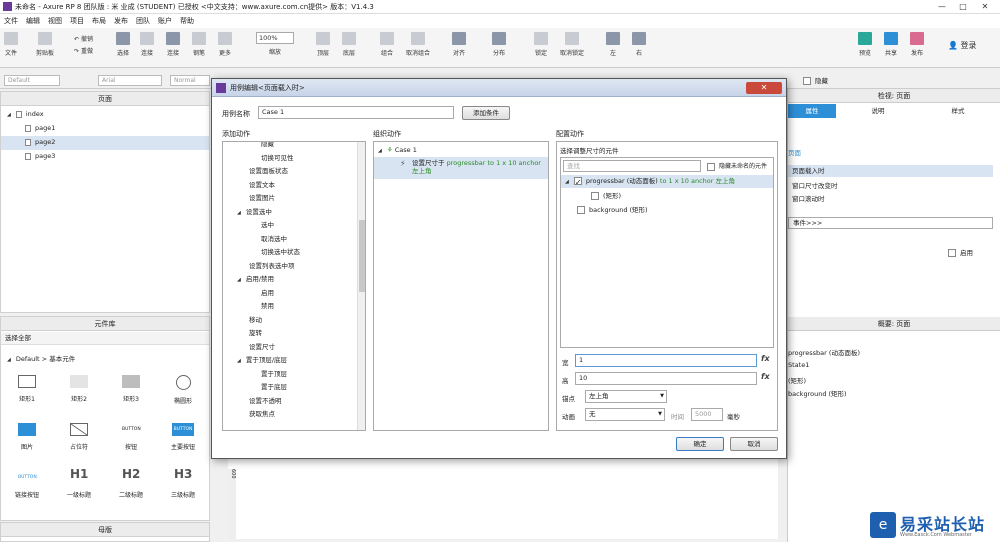 This screenshot has height=542, width=1000. I want to click on menu-account: 账户, so click(165, 21).